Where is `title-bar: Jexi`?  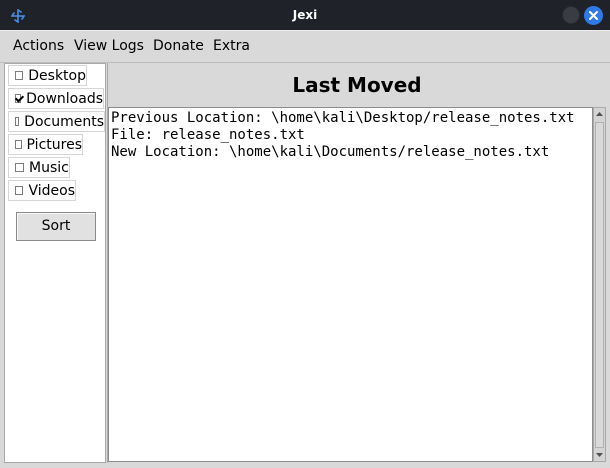
title-bar: Jexi is located at coordinates (305, 15).